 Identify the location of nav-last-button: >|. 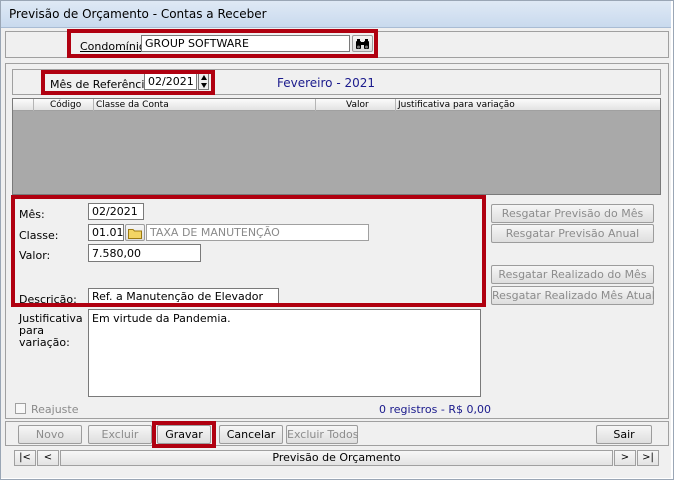
(648, 458).